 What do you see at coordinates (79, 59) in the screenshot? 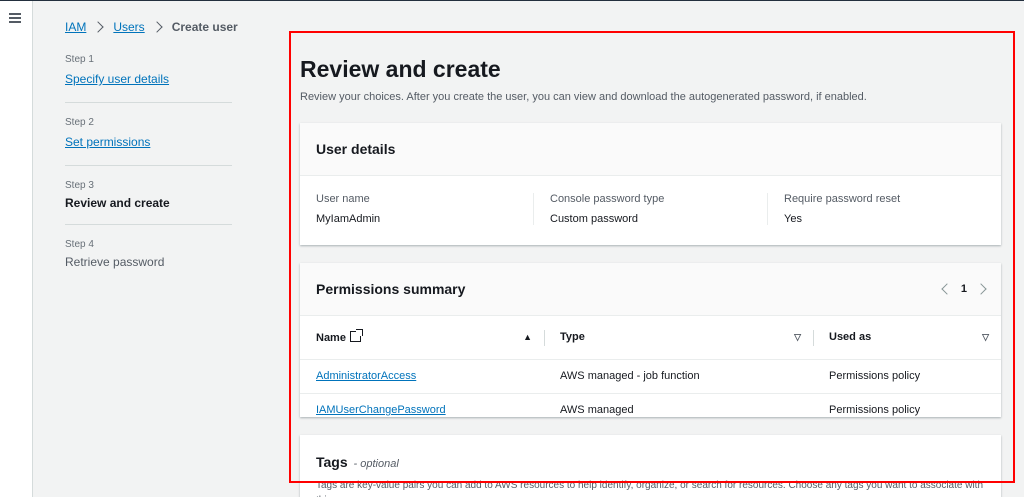
I see `step-number: Step 1` at bounding box center [79, 59].